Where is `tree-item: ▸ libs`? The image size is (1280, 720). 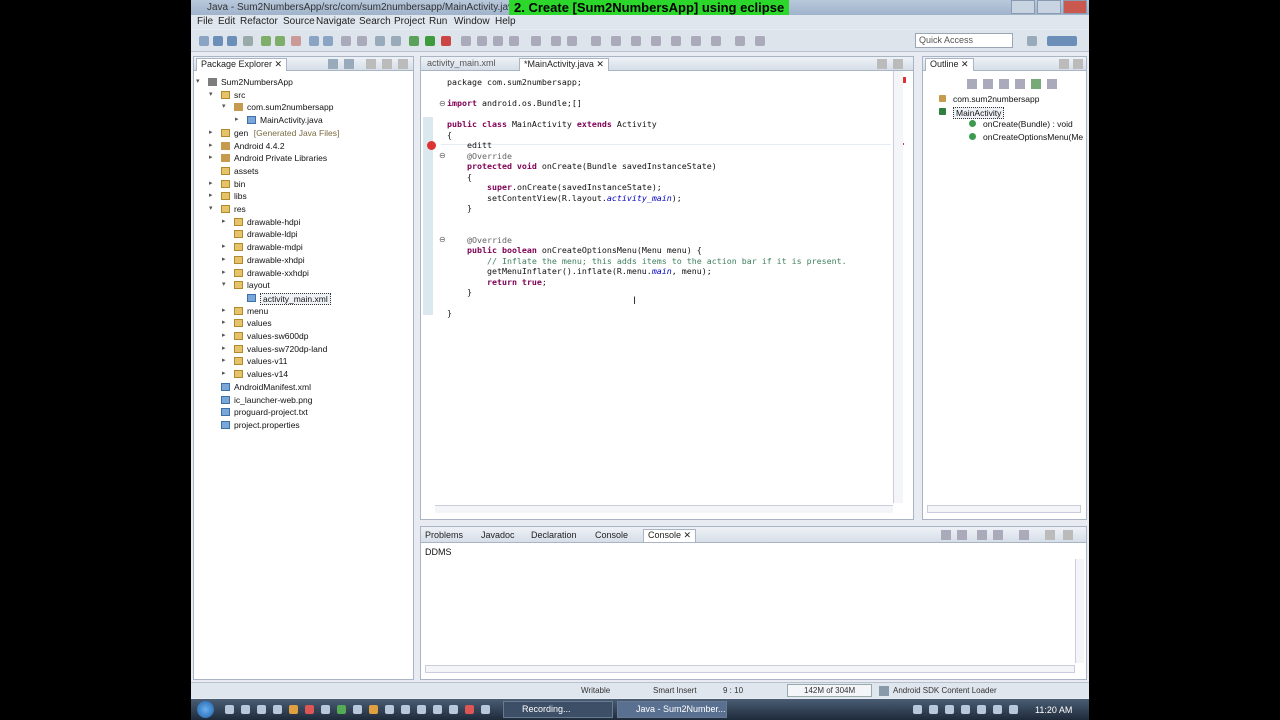
tree-item: ▸ libs is located at coordinates (303, 196).